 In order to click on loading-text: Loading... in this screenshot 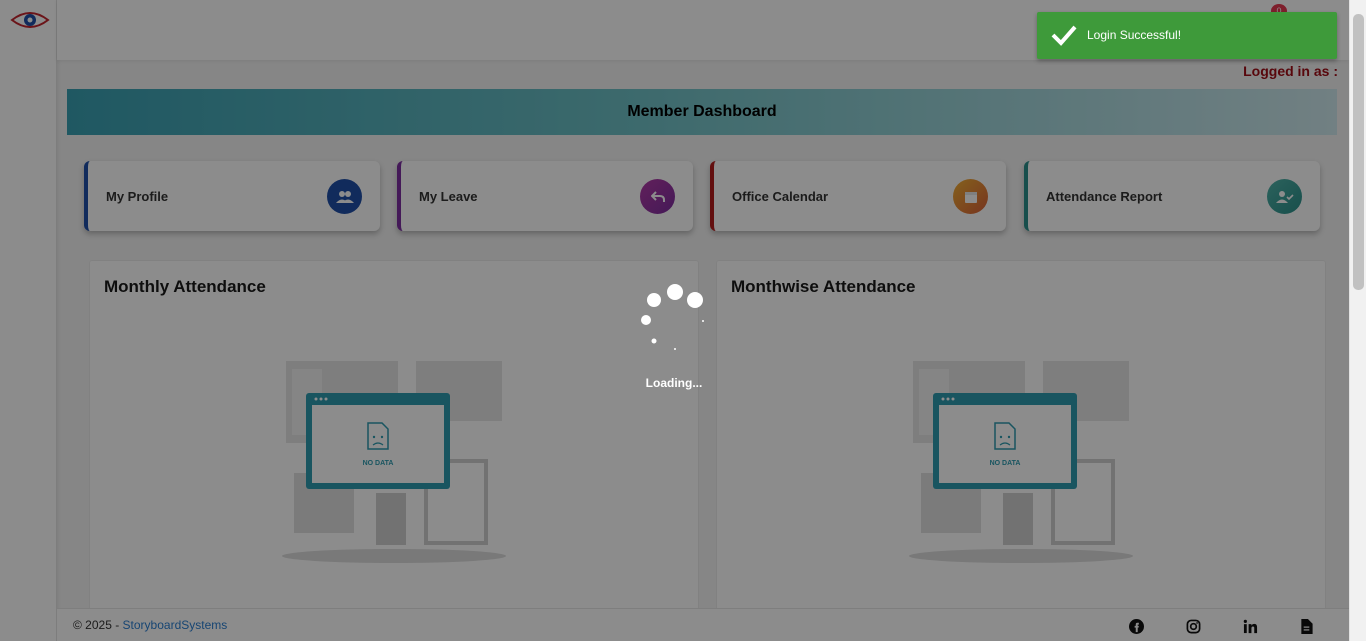, I will do `click(674, 383)`.